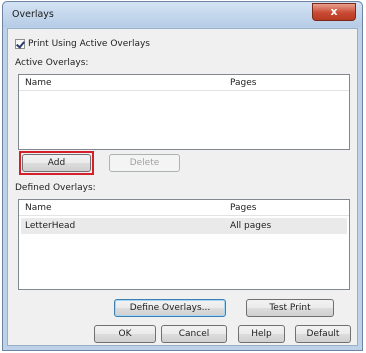  Describe the element at coordinates (56, 163) in the screenshot. I see `add-button-highlight` at that location.